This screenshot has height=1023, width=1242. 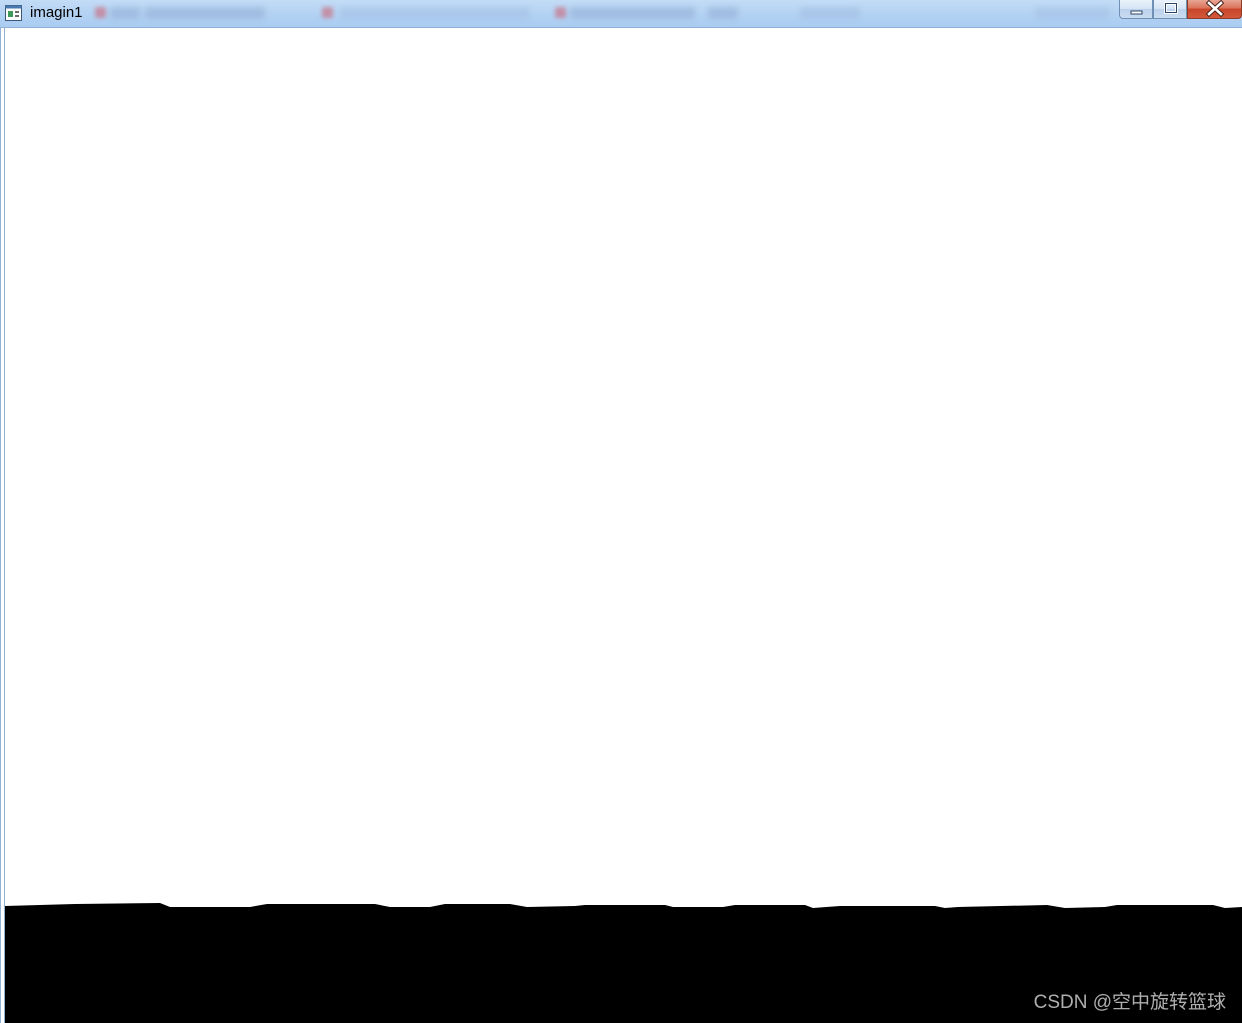 I want to click on title-bar: imagin1, so click(x=621, y=14).